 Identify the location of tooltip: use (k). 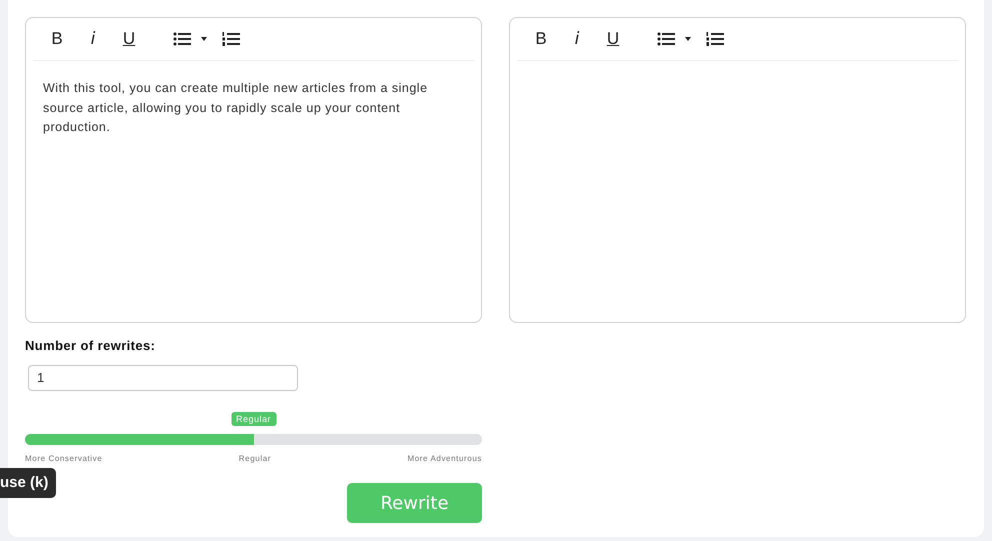
(28, 483).